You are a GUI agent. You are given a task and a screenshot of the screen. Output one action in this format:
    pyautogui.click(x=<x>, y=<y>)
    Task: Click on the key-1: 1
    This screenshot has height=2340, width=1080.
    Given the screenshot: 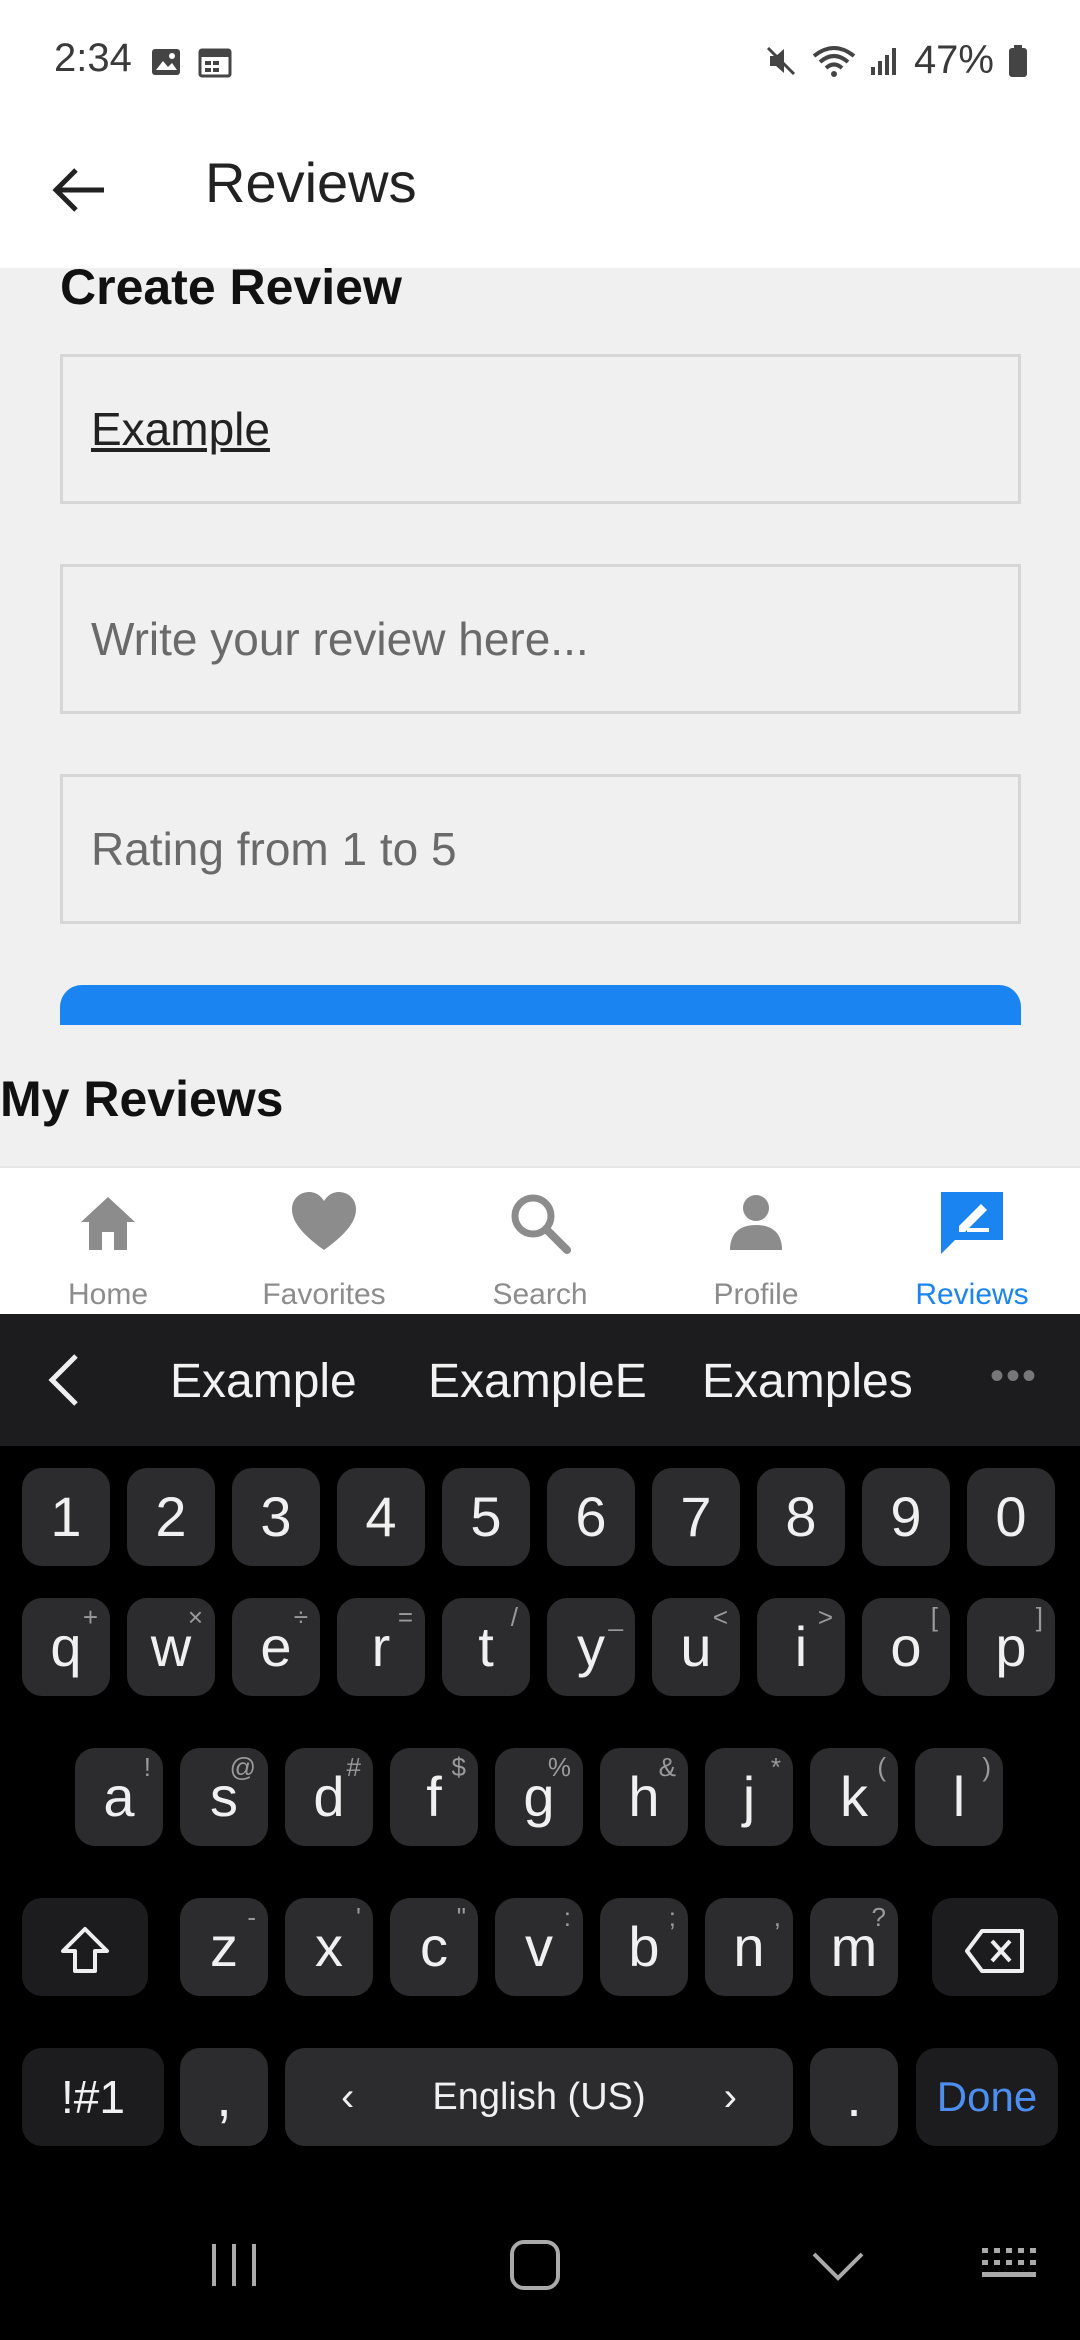 What is the action you would take?
    pyautogui.click(x=66, y=1517)
    